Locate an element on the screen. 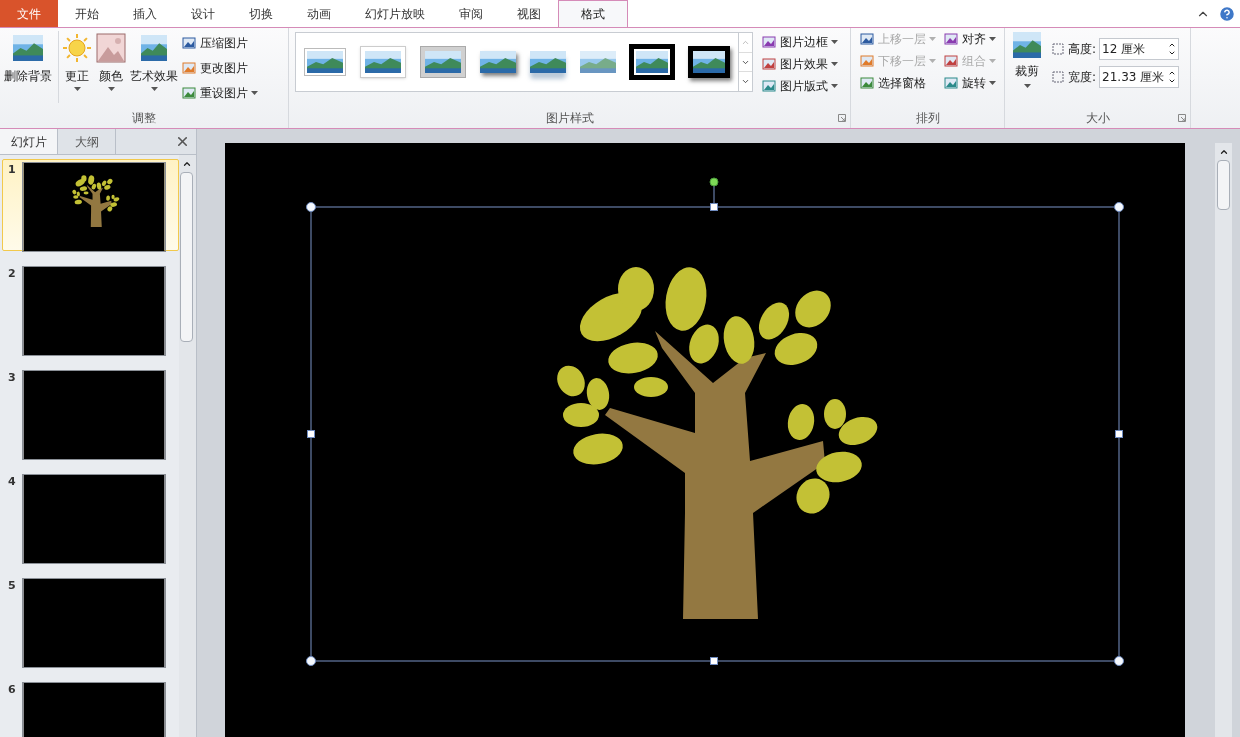 This screenshot has width=1240, height=737. group-title: 大小 is located at coordinates (1097, 118).